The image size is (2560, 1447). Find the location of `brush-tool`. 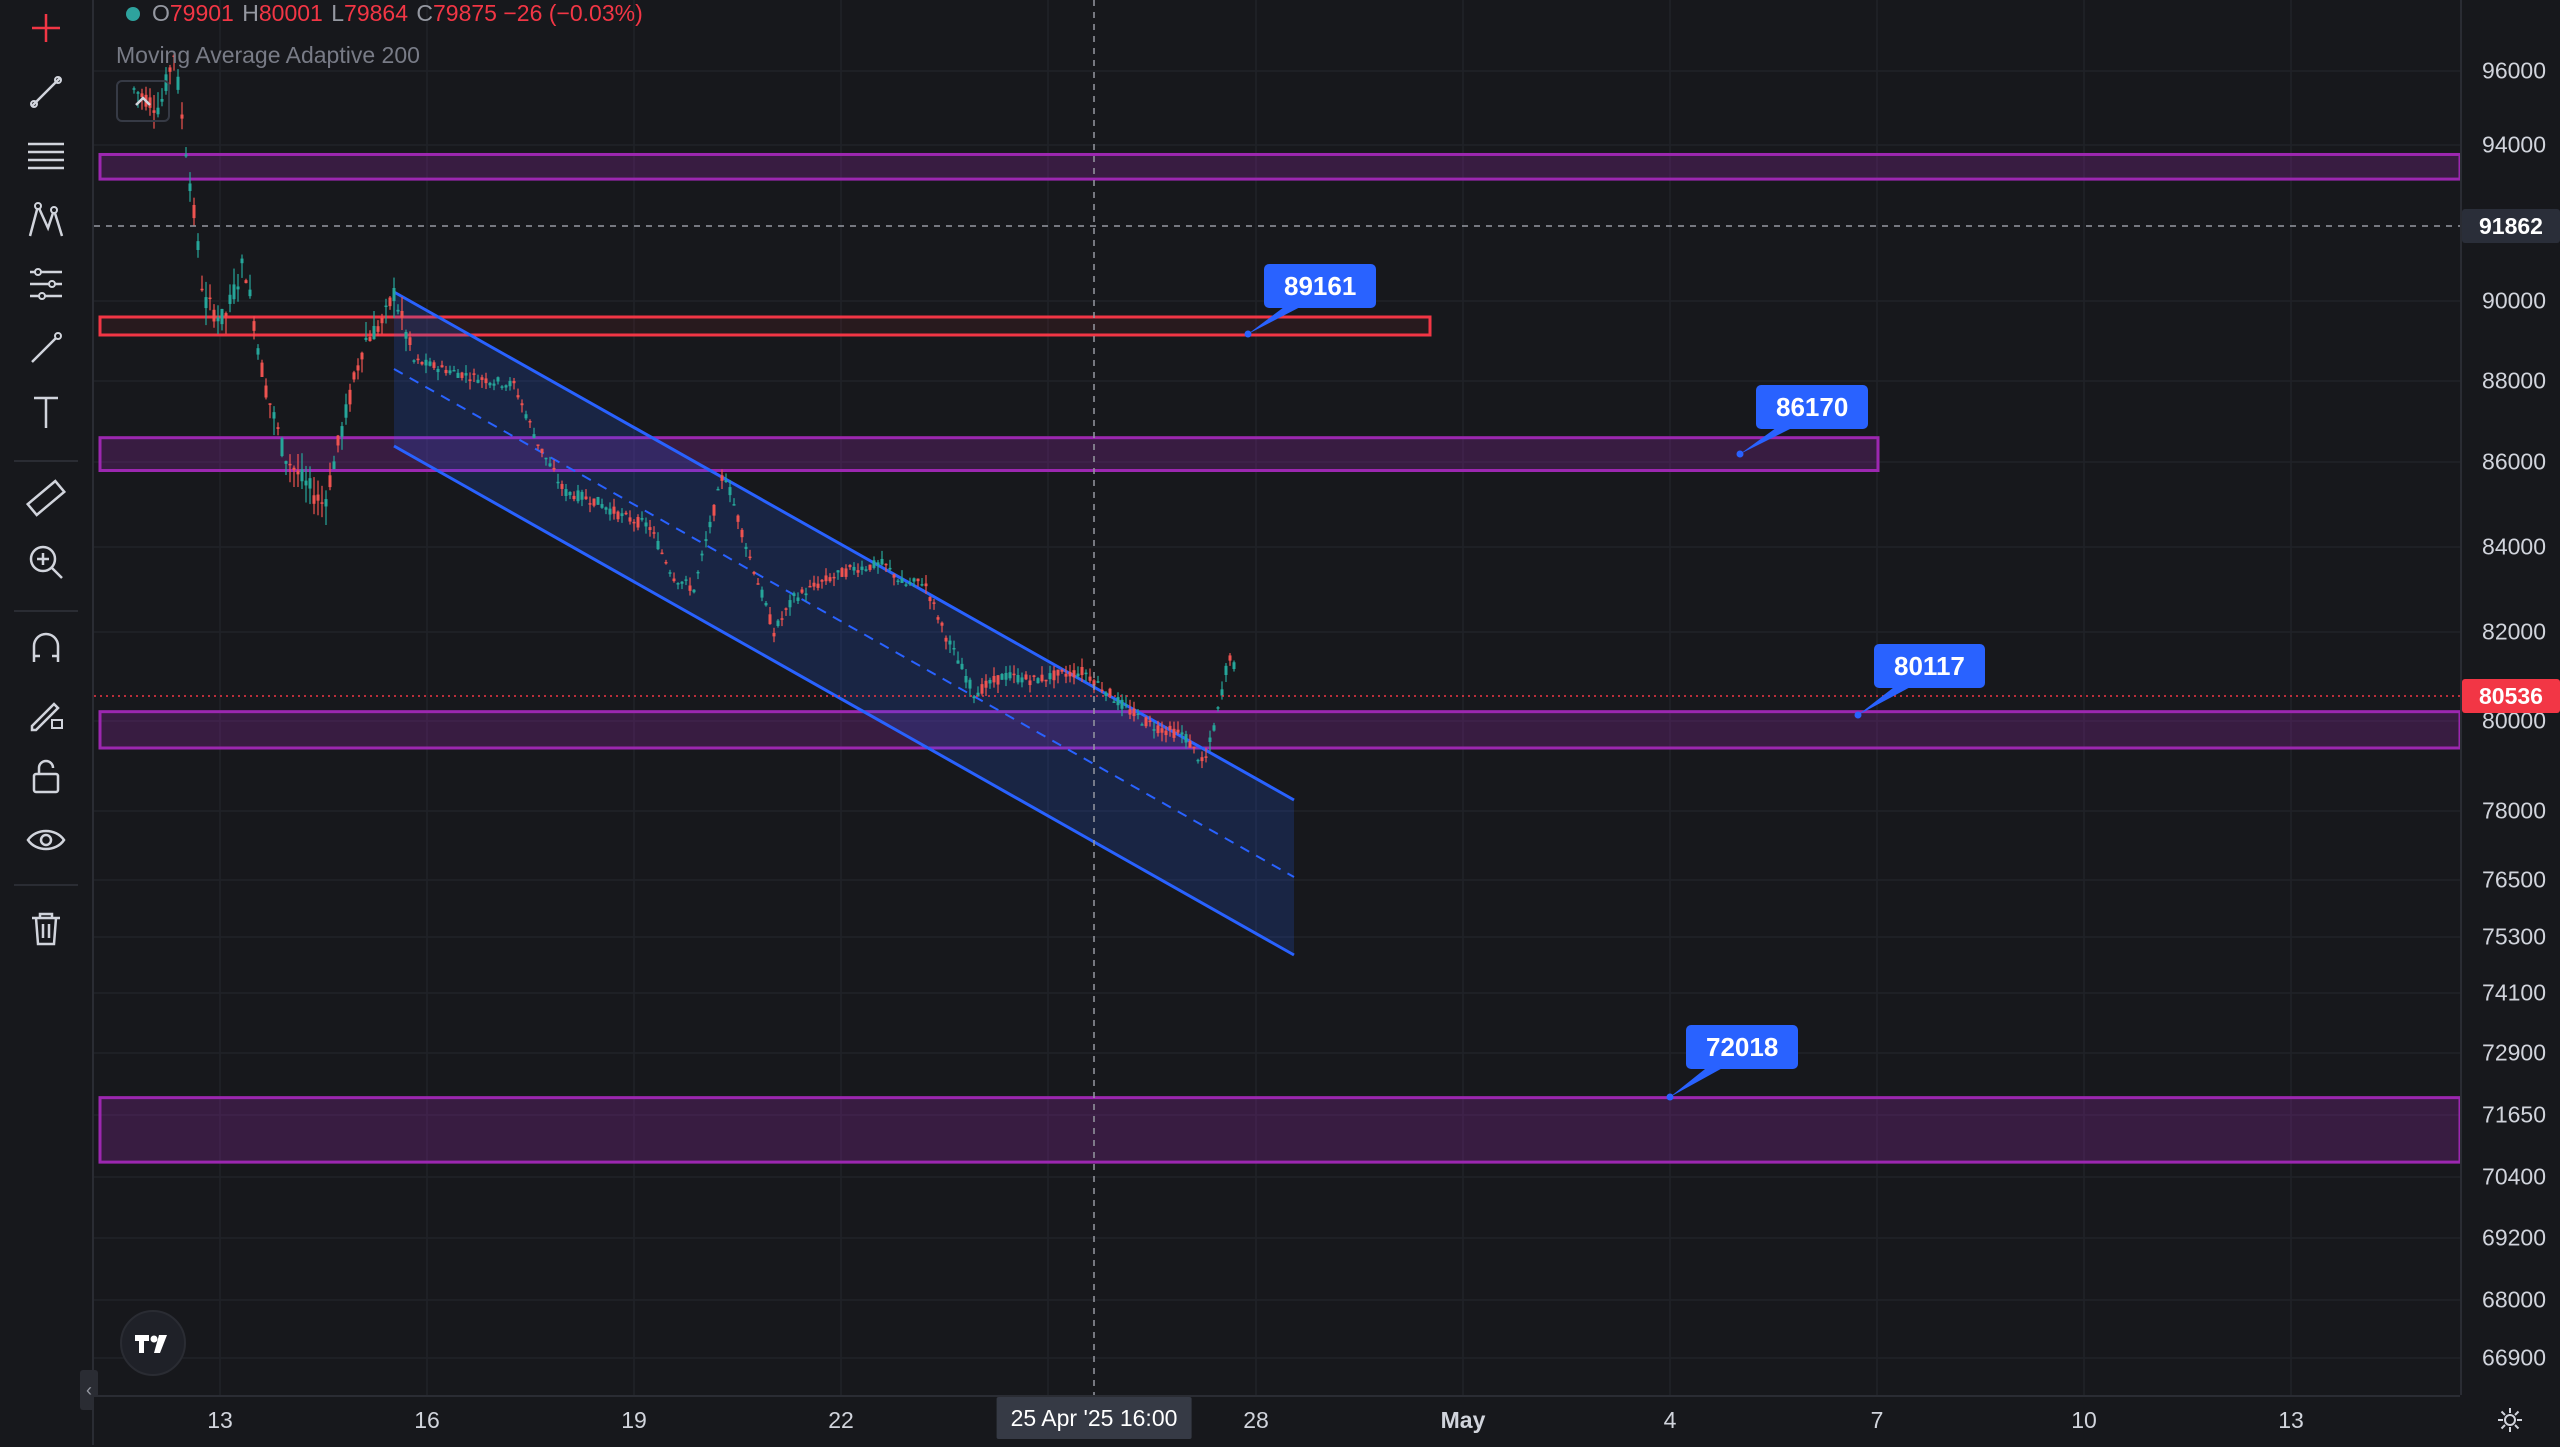

brush-tool is located at coordinates (46, 348).